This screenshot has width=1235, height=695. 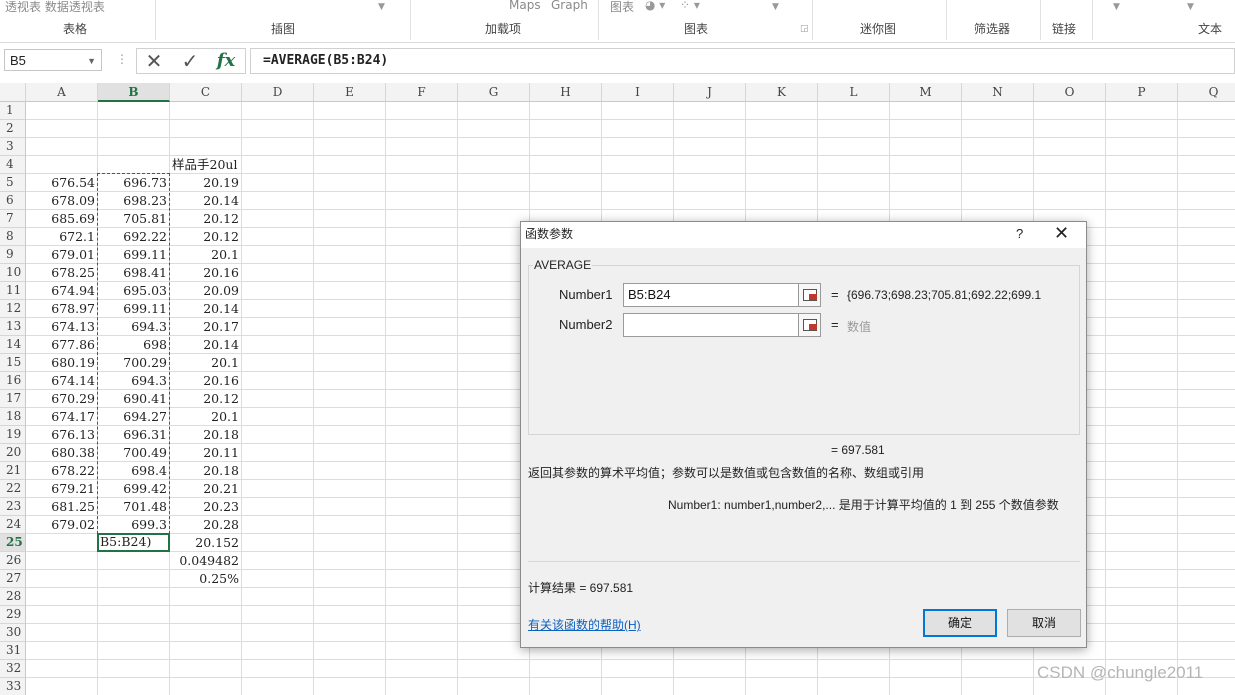 What do you see at coordinates (422, 507) in the screenshot?
I see `cell-f23` at bounding box center [422, 507].